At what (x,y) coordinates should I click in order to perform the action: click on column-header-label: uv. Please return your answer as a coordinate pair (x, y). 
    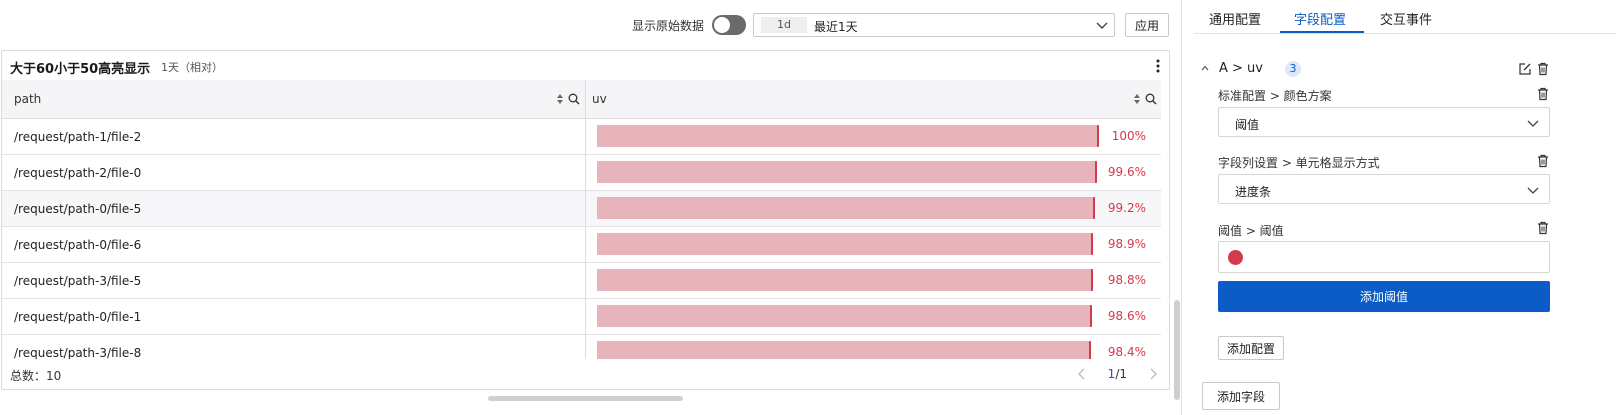
    Looking at the image, I should click on (599, 99).